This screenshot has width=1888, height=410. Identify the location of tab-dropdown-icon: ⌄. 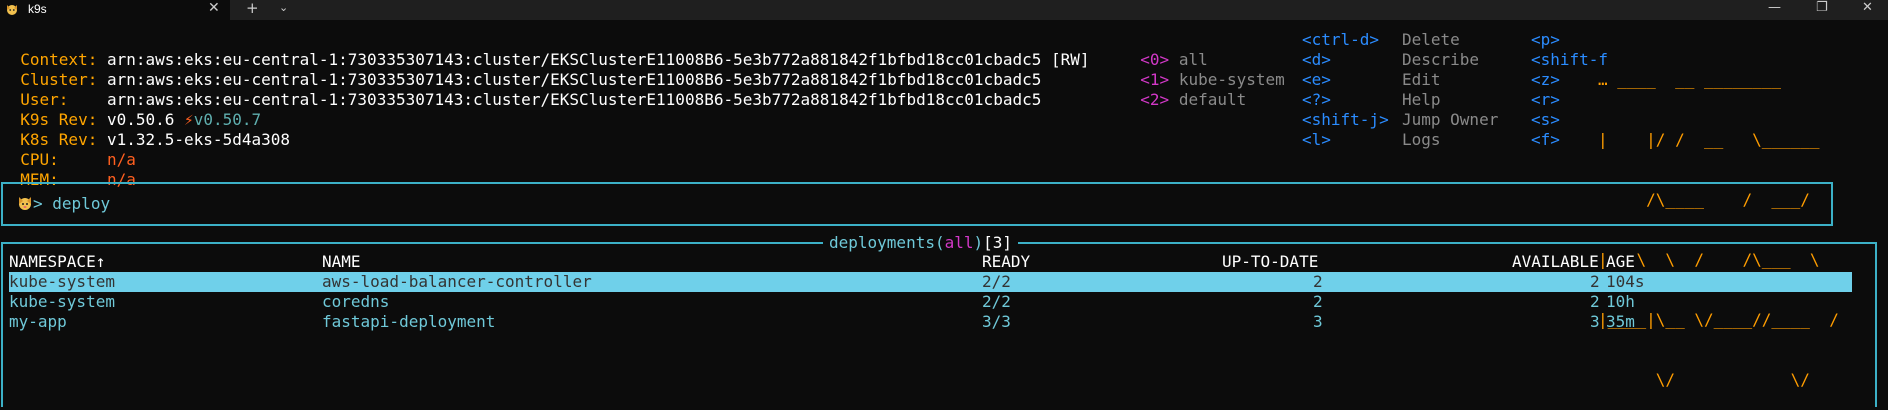
(283, 7).